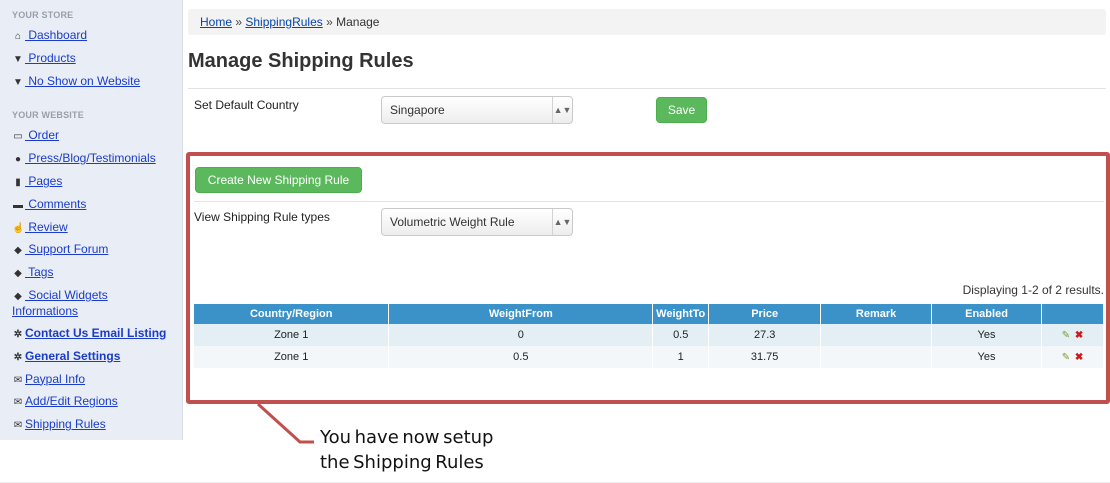  I want to click on view-types-label: View Shipping Rule types, so click(262, 217).